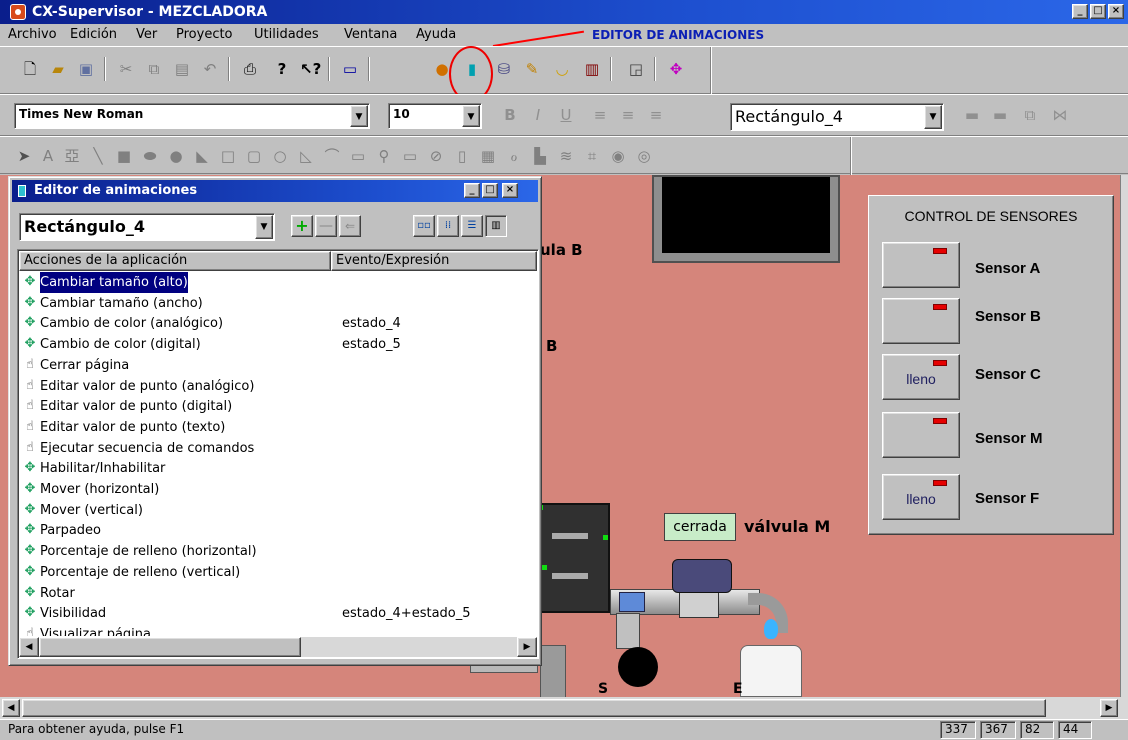  Describe the element at coordinates (562, 69) in the screenshot. I see `bowls-icon: ◡` at that location.